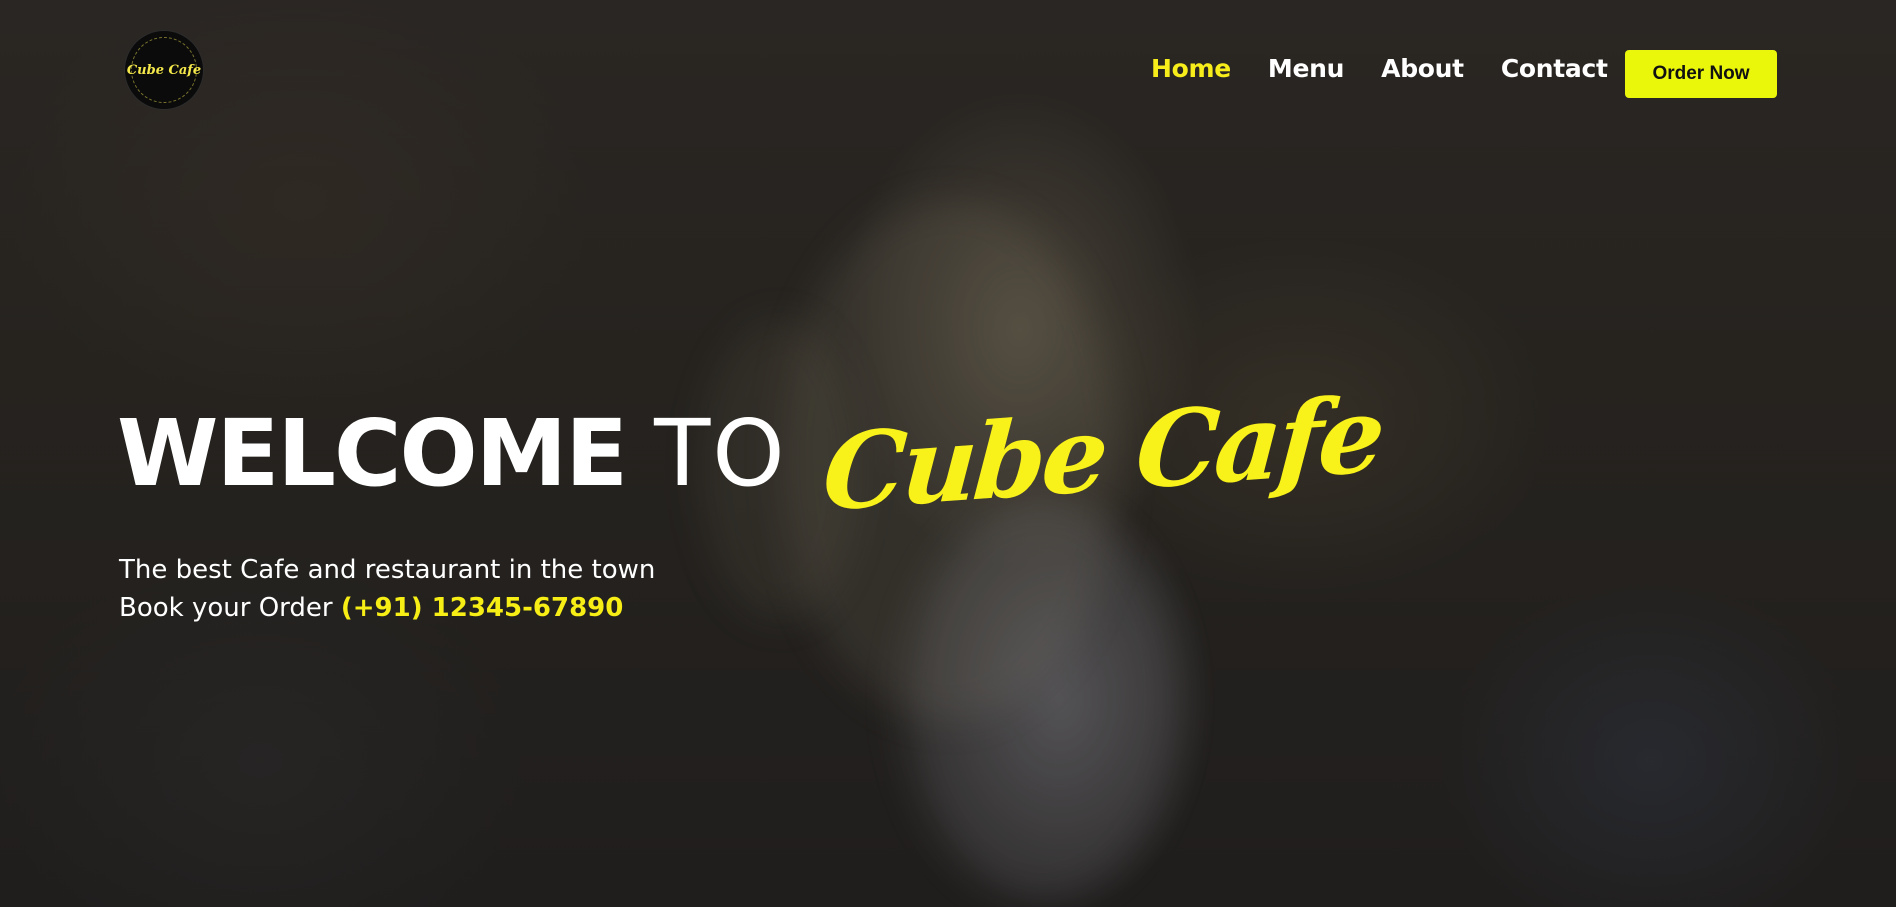  Describe the element at coordinates (226, 608) in the screenshot. I see `booking-label: Book your Order` at that location.